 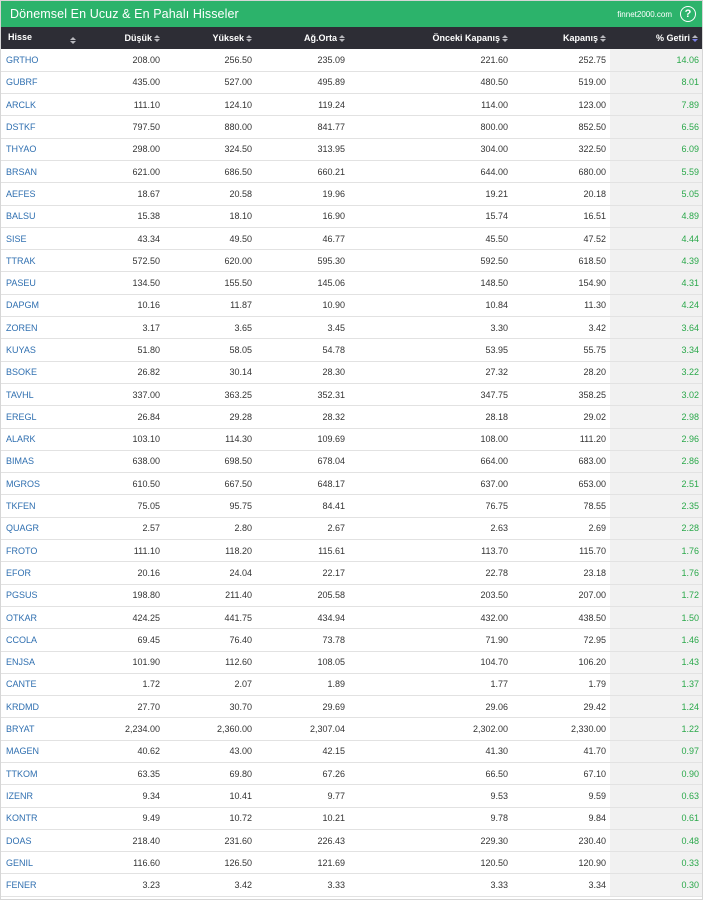 I want to click on symbol-link: QUAGR, so click(x=41, y=528).